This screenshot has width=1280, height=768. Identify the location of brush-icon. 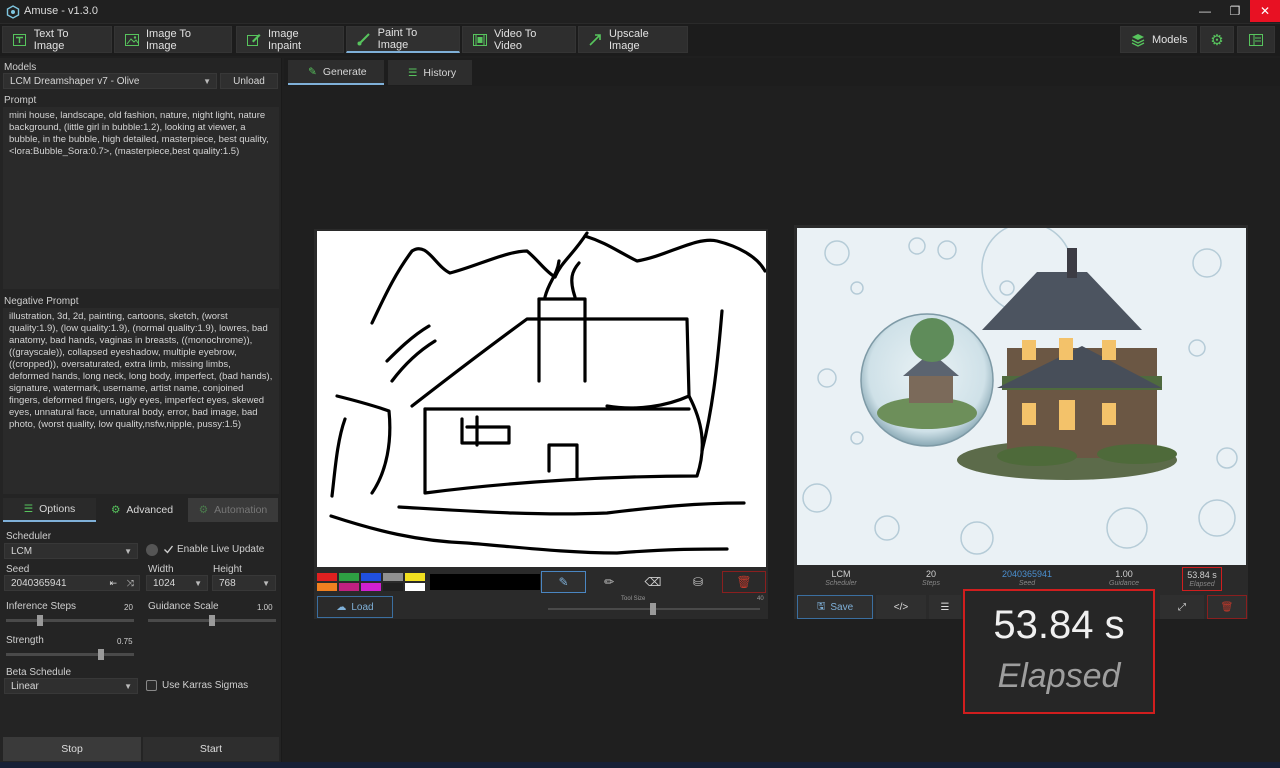
(364, 39).